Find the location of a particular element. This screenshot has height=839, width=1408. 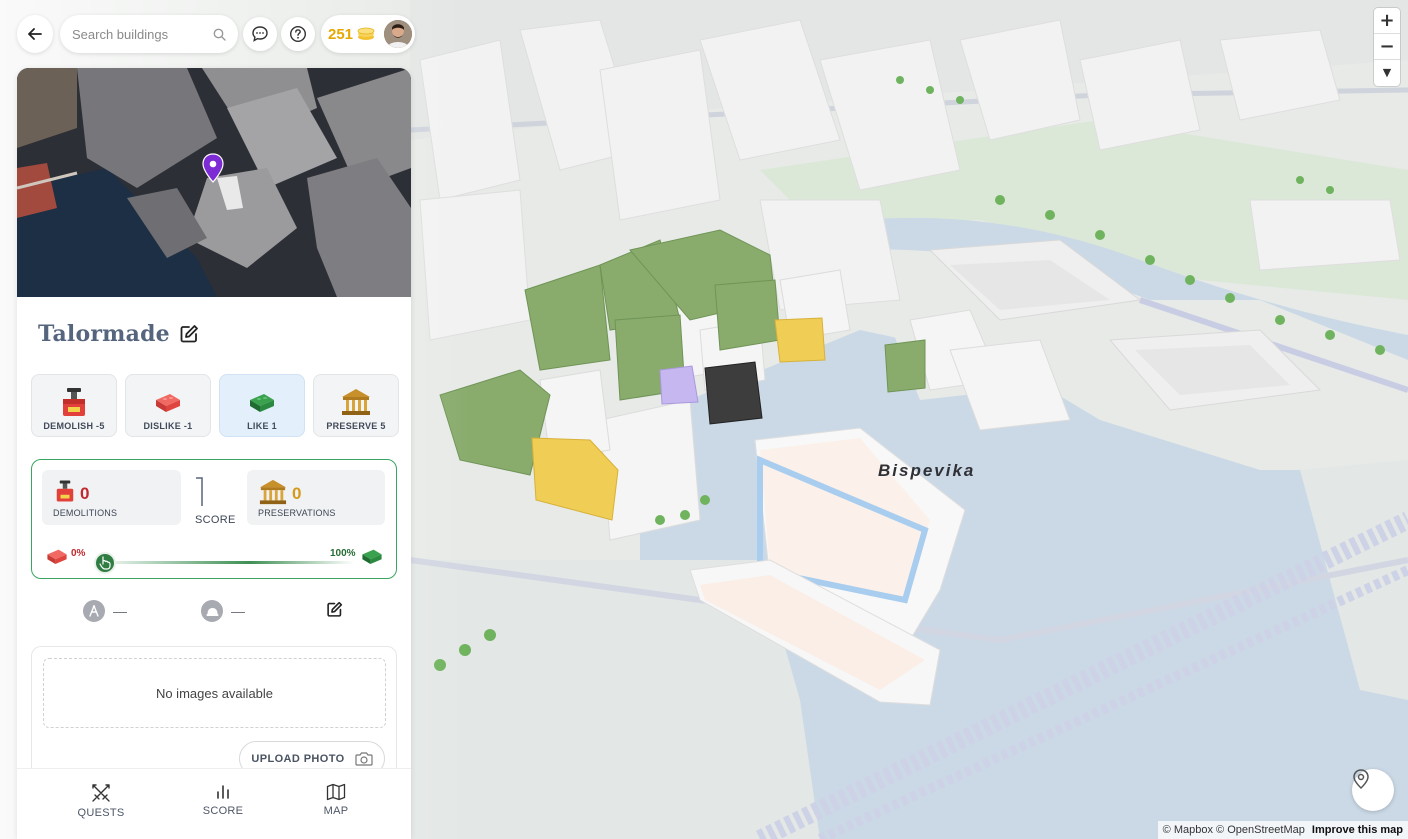

like-button: LIKE 1 is located at coordinates (262, 405).